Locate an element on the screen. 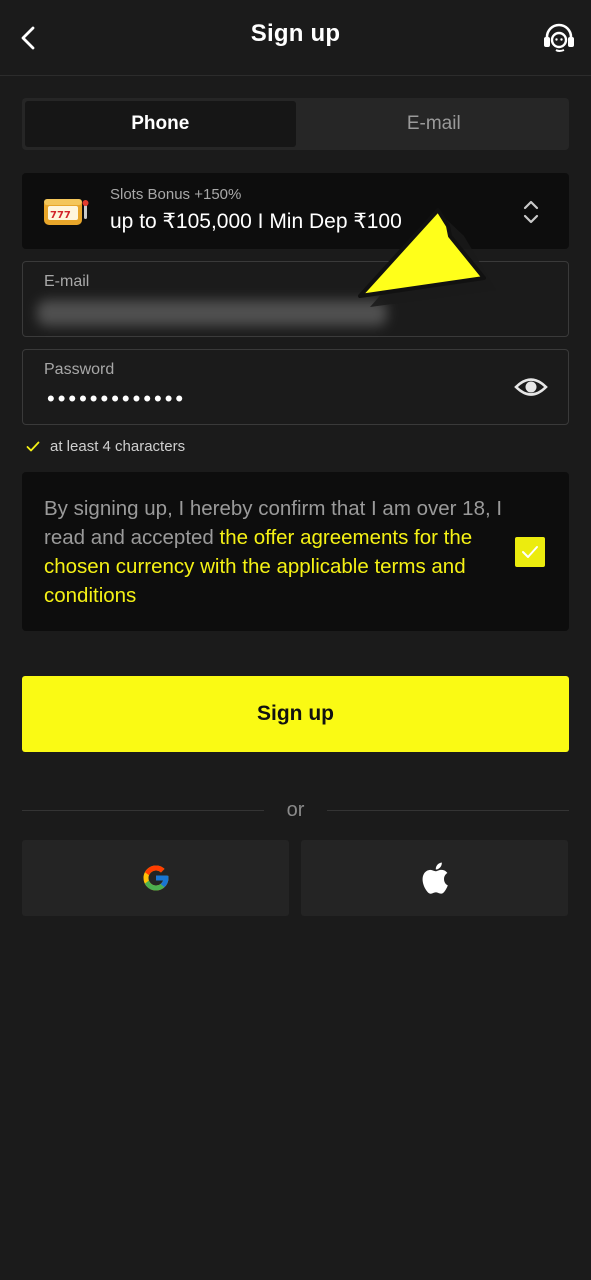 The height and width of the screenshot is (1280, 591). terms-checkbox is located at coordinates (530, 552).